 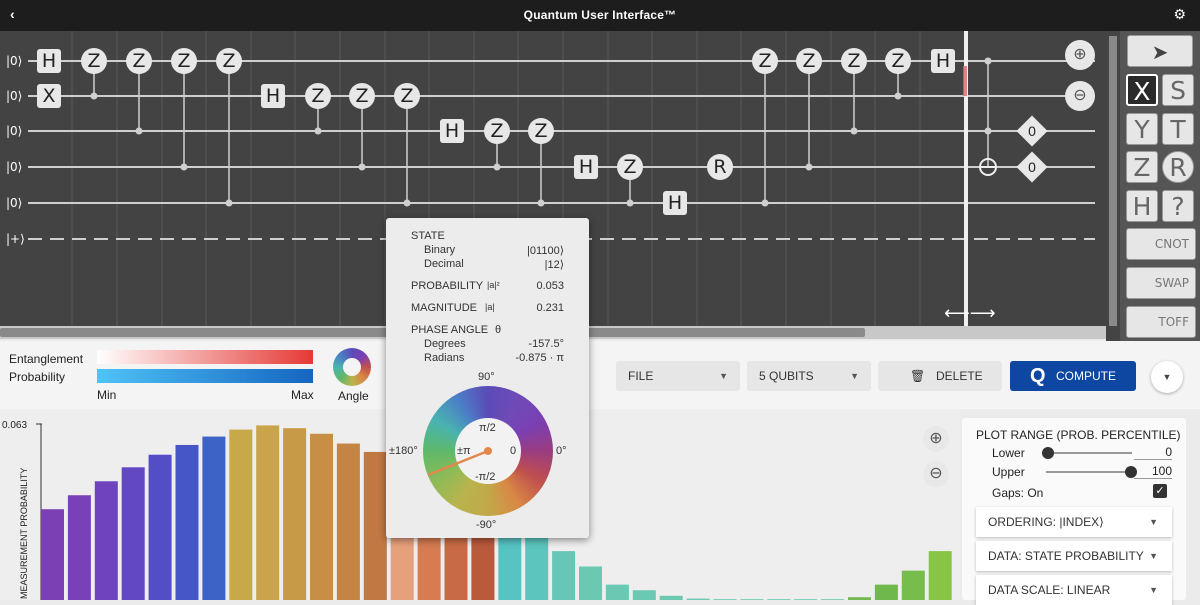 I want to click on tool-x: X, so click(x=1142, y=90).